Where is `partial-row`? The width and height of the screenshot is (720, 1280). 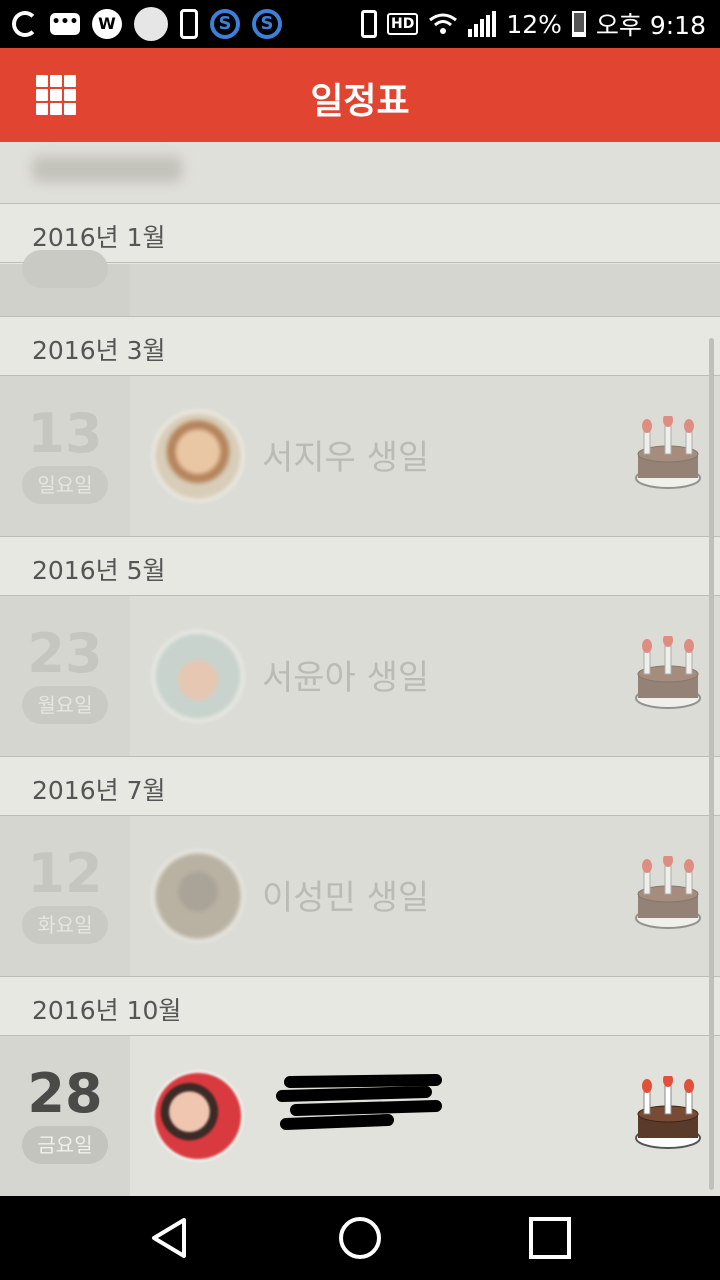 partial-row is located at coordinates (360, 284).